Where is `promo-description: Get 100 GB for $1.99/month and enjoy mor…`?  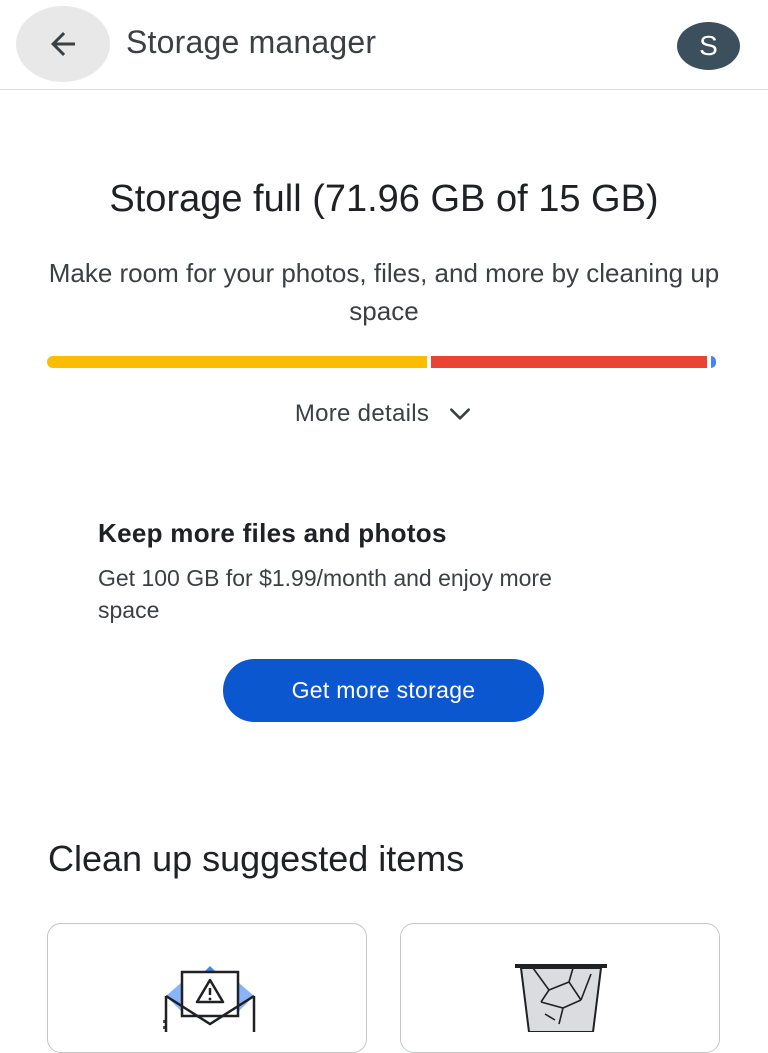 promo-description: Get 100 GB for $1.99/month and enjoy mor… is located at coordinates (325, 594).